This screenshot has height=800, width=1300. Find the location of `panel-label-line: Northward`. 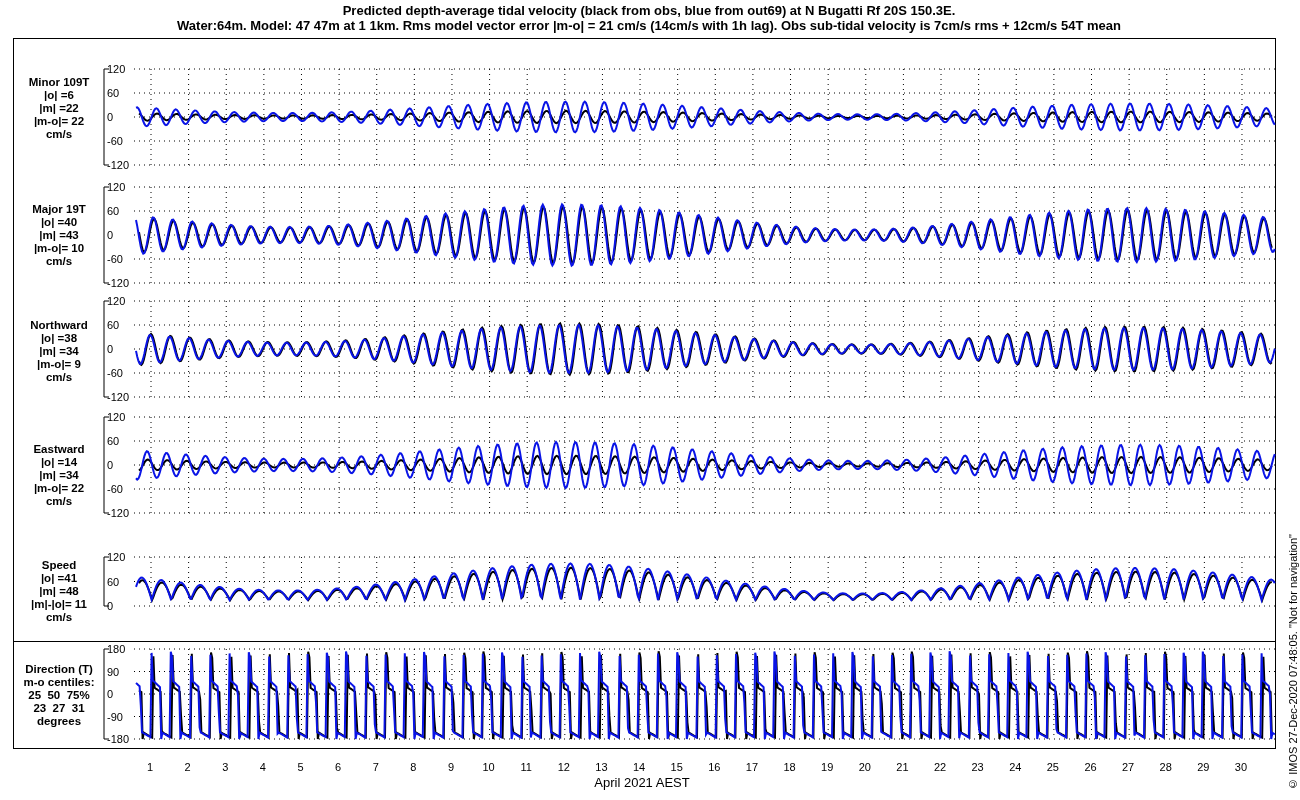

panel-label-line: Northward is located at coordinates (59, 325).